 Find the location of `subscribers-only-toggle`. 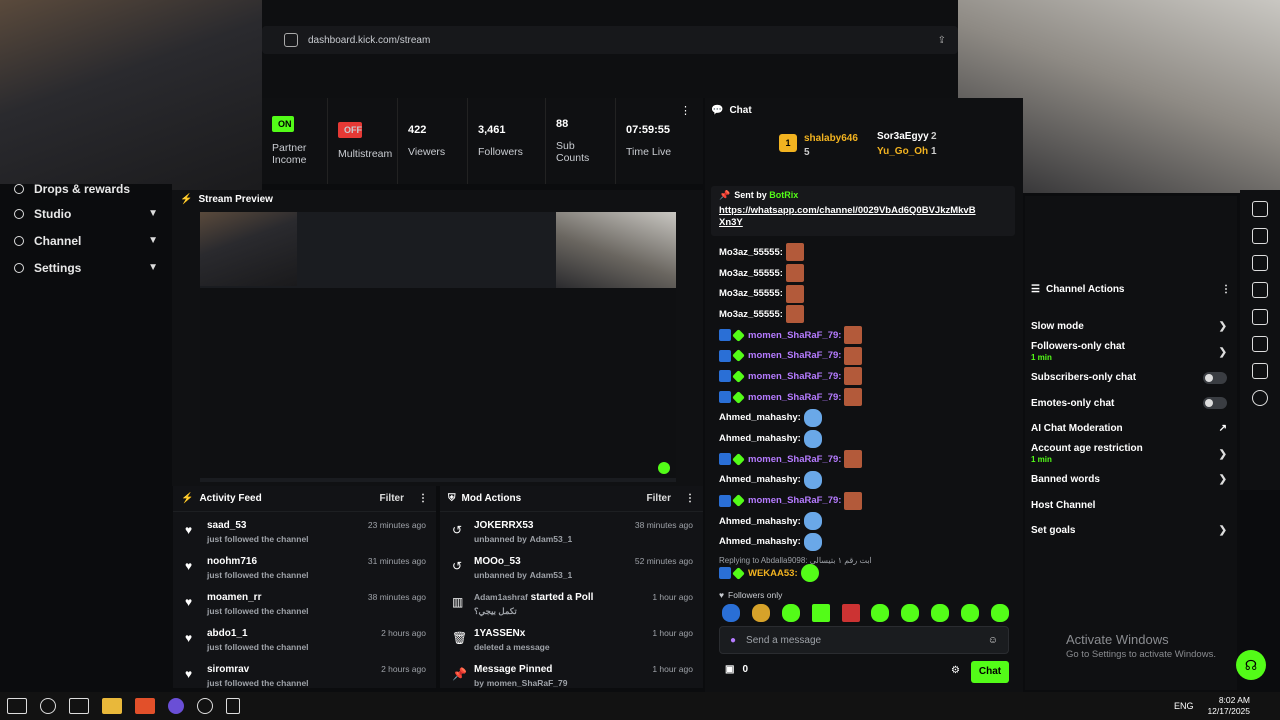

subscribers-only-toggle is located at coordinates (1215, 377).